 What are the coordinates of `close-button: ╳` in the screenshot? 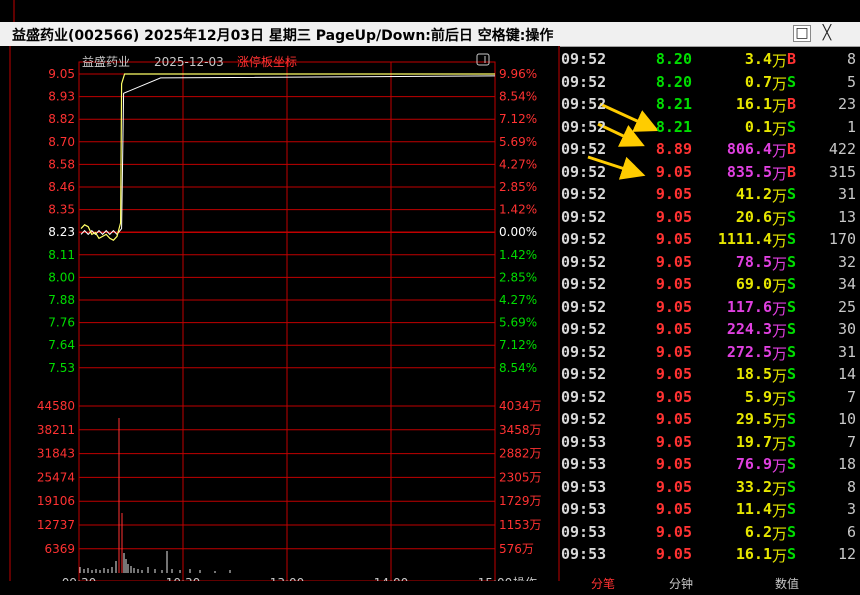 It's located at (827, 33).